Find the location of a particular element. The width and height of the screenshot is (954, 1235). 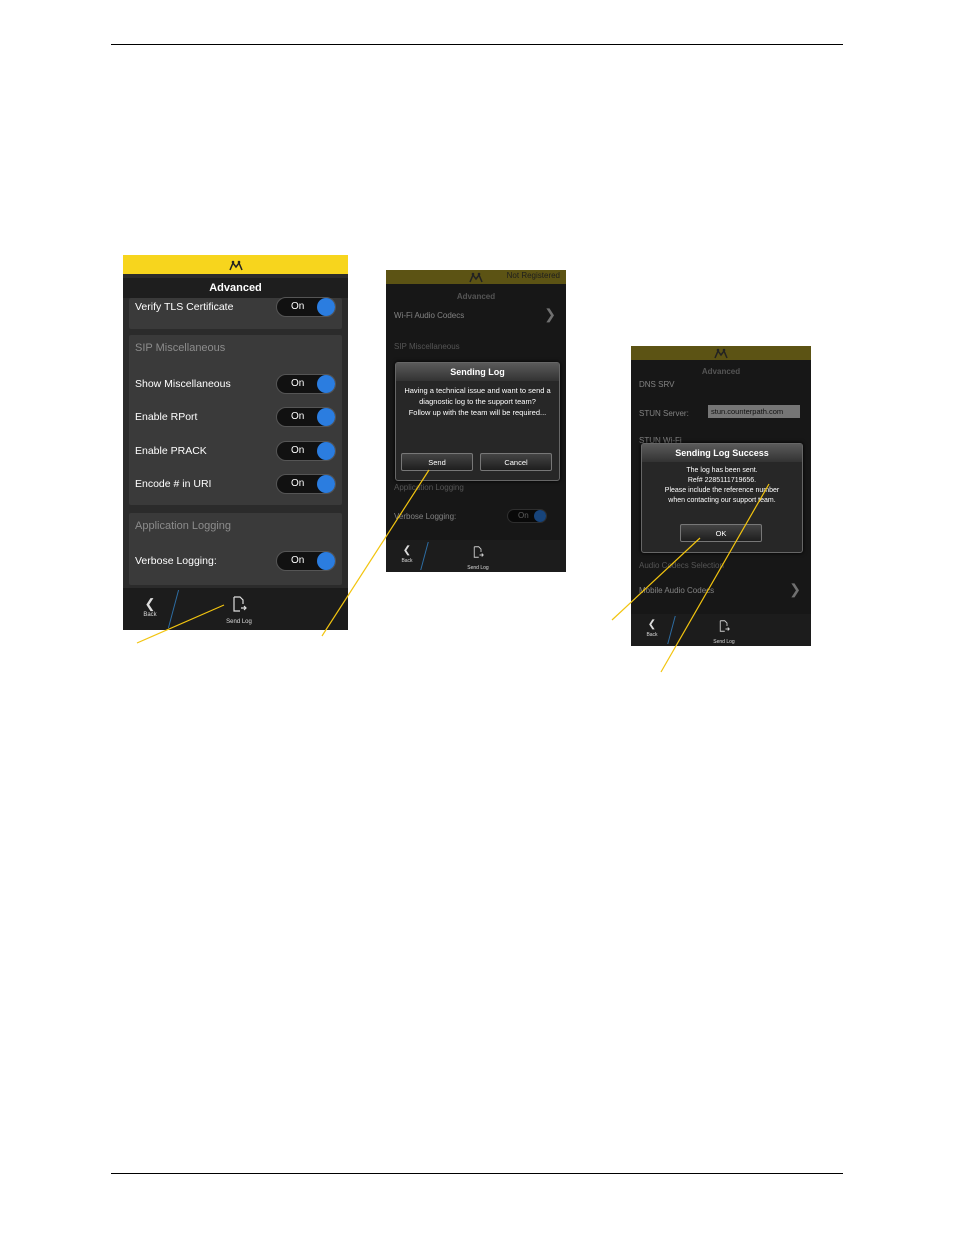

callout-lines is located at coordinates (453, 571).